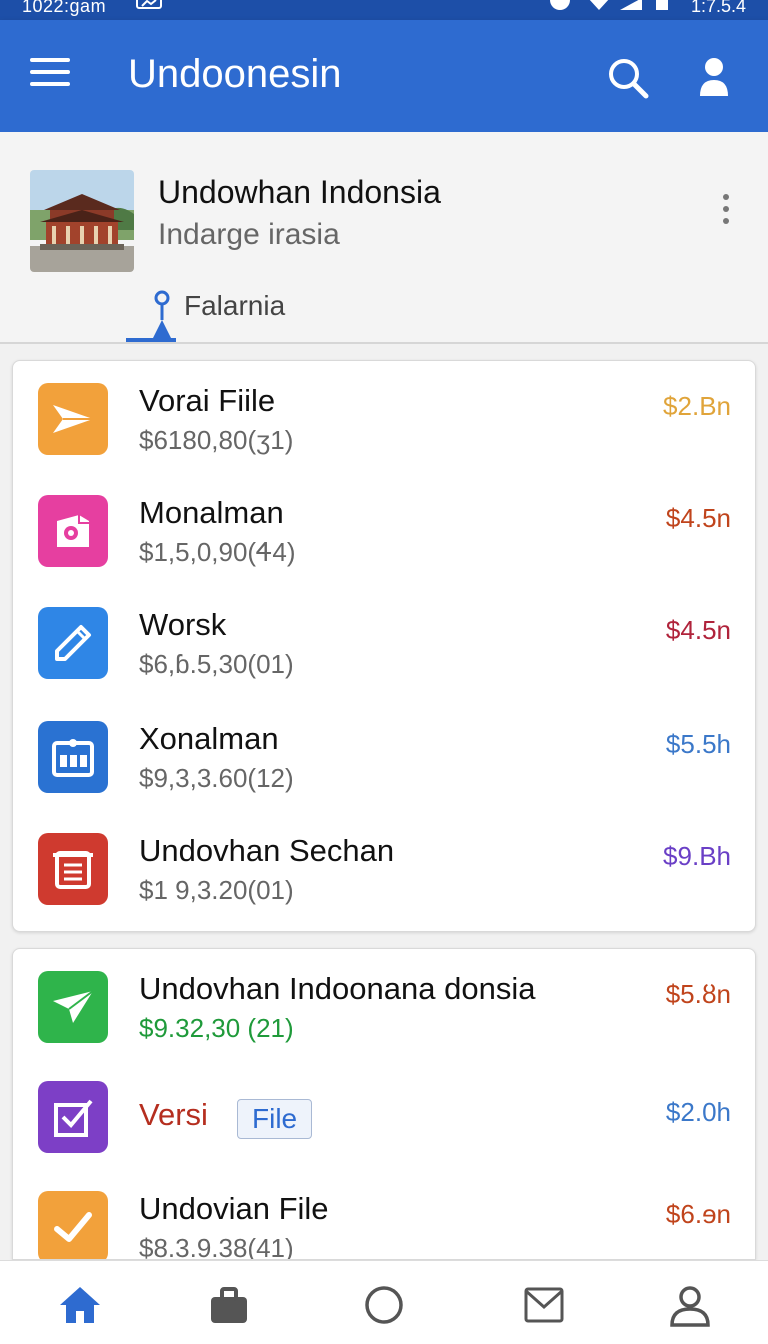 The height and width of the screenshot is (1344, 768). What do you see at coordinates (697, 406) in the screenshot?
I see `item-amount: $2.Bn` at bounding box center [697, 406].